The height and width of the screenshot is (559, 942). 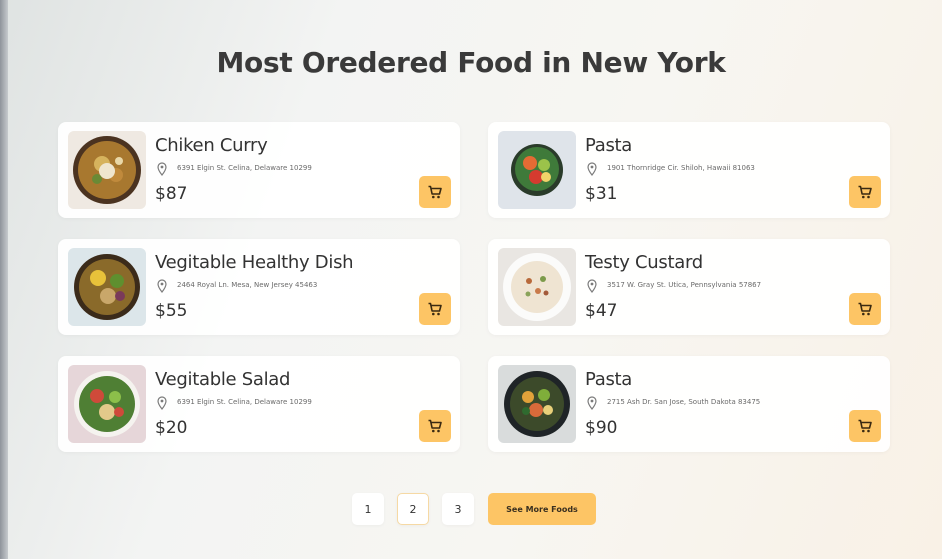 What do you see at coordinates (171, 428) in the screenshot?
I see `food-price: $20` at bounding box center [171, 428].